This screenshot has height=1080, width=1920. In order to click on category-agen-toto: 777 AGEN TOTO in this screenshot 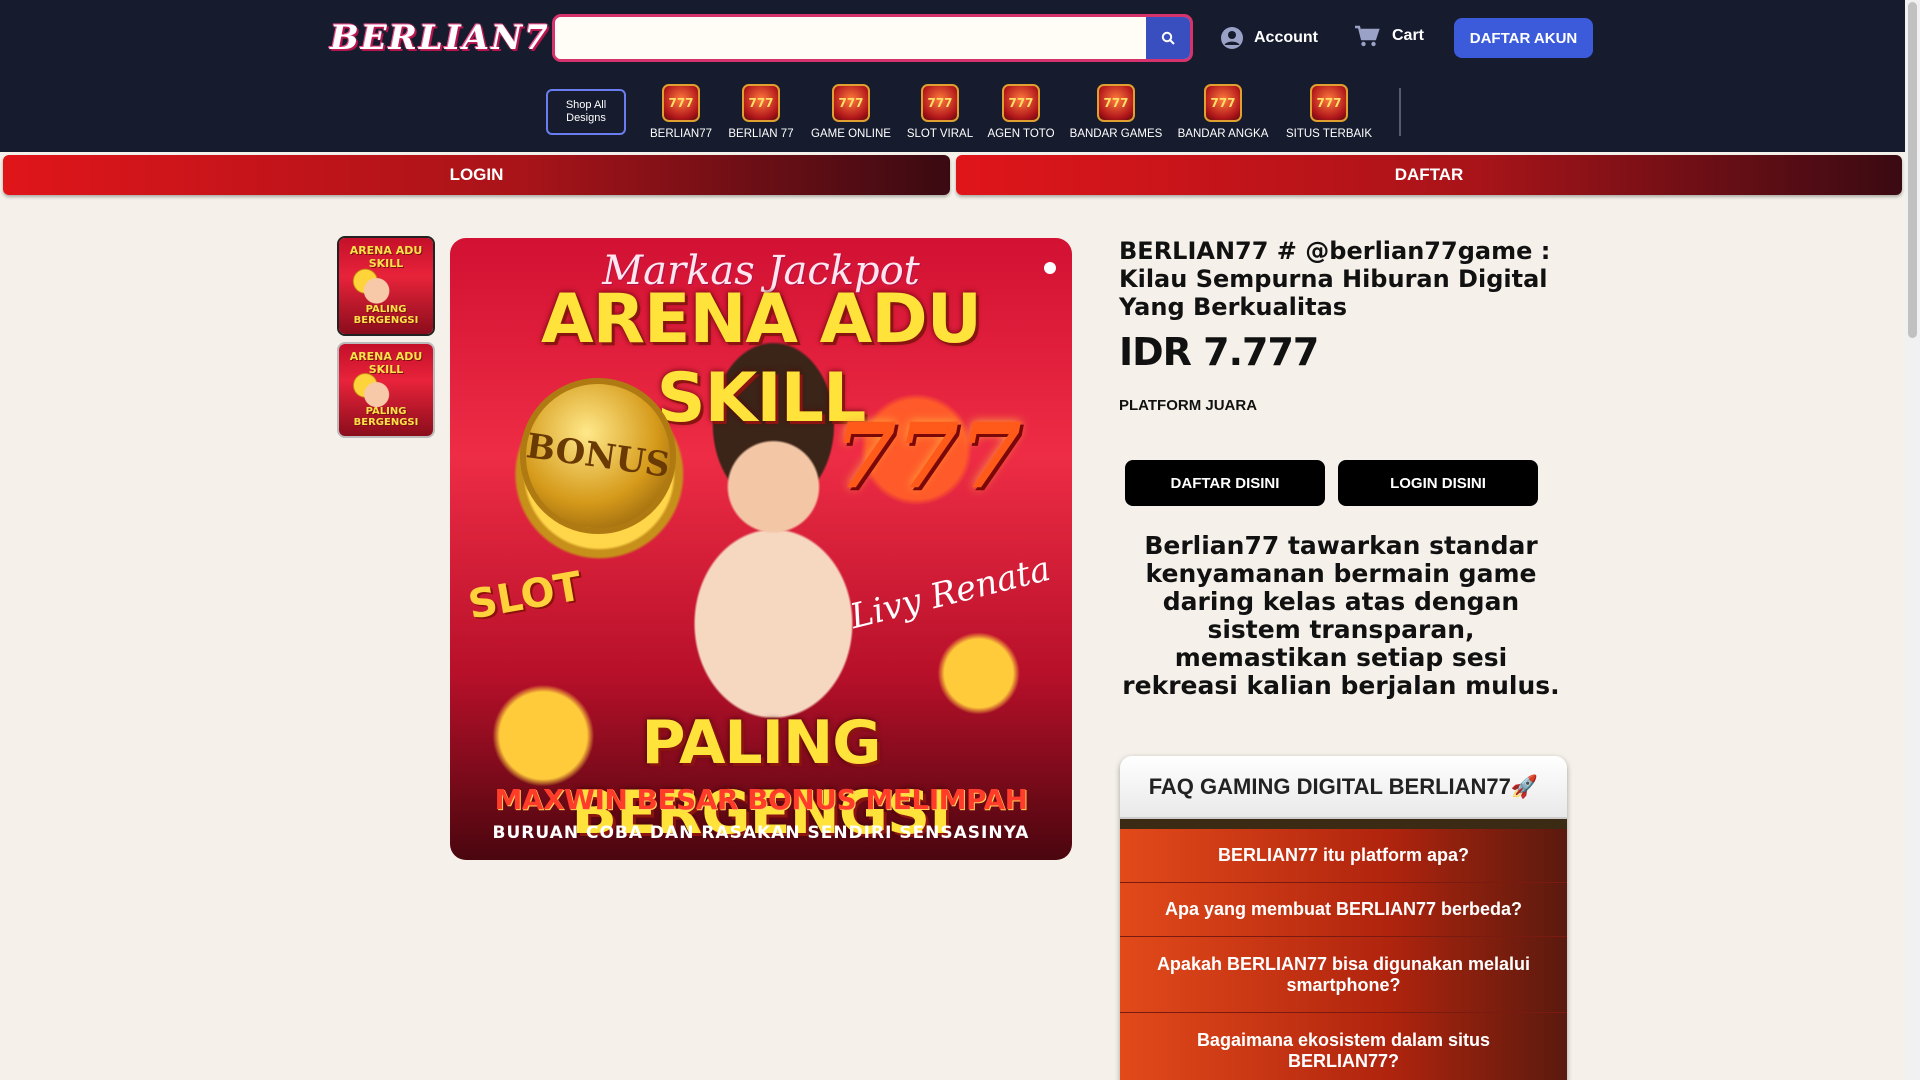, I will do `click(1021, 114)`.